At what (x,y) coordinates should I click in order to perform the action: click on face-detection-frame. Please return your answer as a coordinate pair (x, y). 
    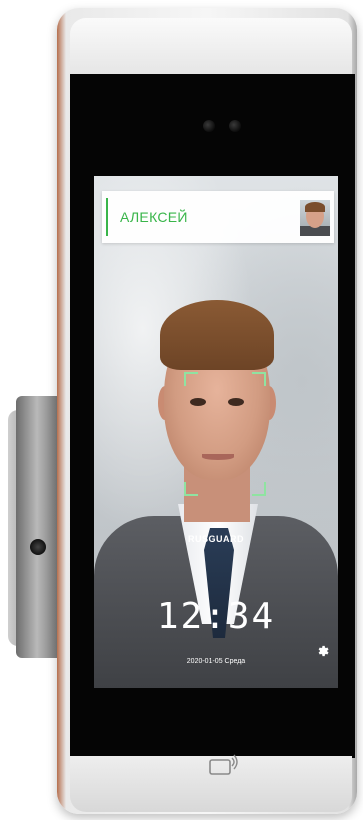
    Looking at the image, I should click on (225, 434).